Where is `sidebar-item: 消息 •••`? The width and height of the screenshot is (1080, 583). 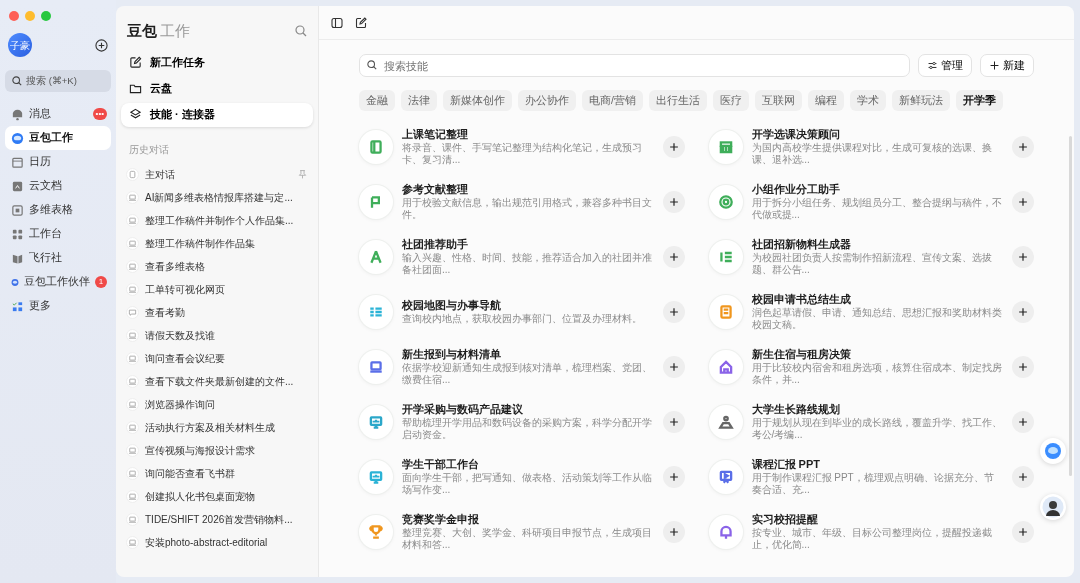
sidebar-item: 消息 ••• is located at coordinates (58, 114).